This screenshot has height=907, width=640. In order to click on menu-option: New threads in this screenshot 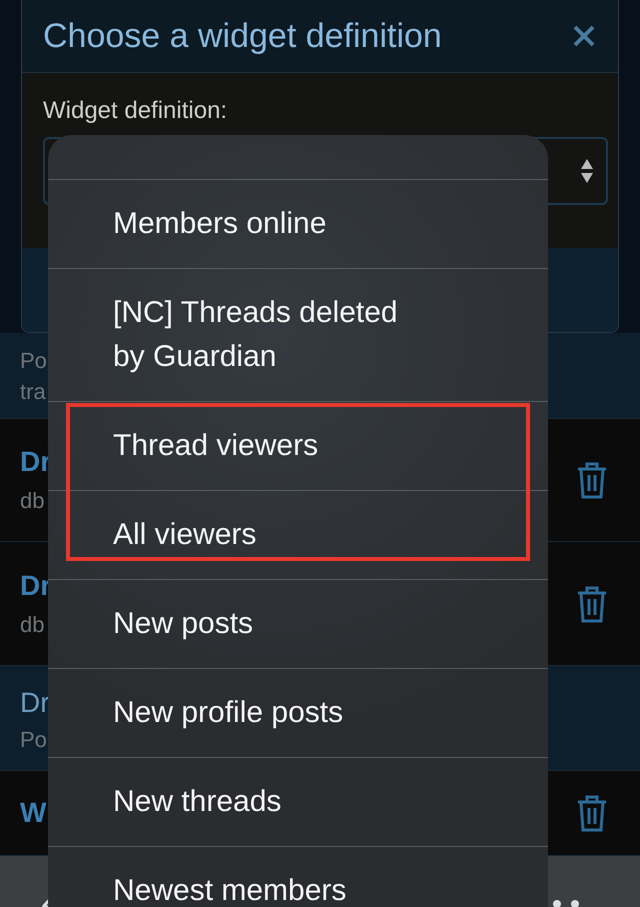, I will do `click(298, 802)`.